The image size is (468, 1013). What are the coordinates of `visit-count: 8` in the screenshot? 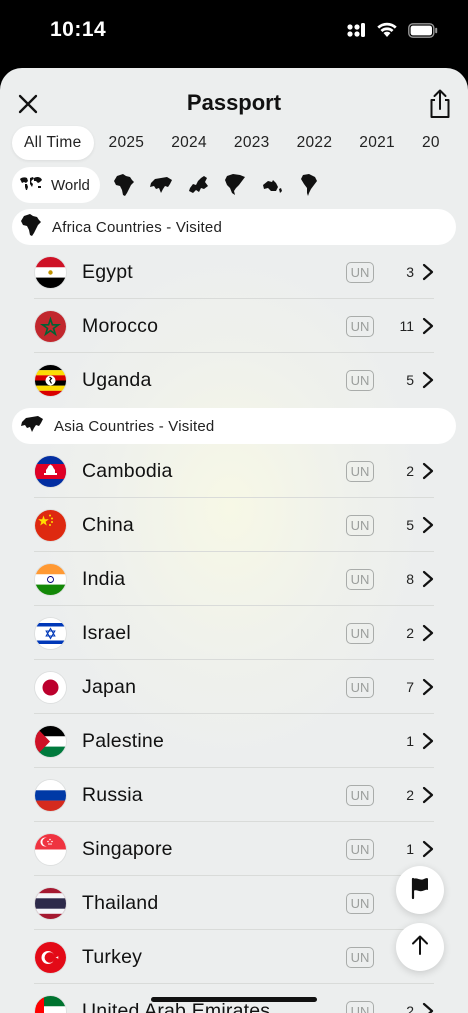 It's located at (410, 579).